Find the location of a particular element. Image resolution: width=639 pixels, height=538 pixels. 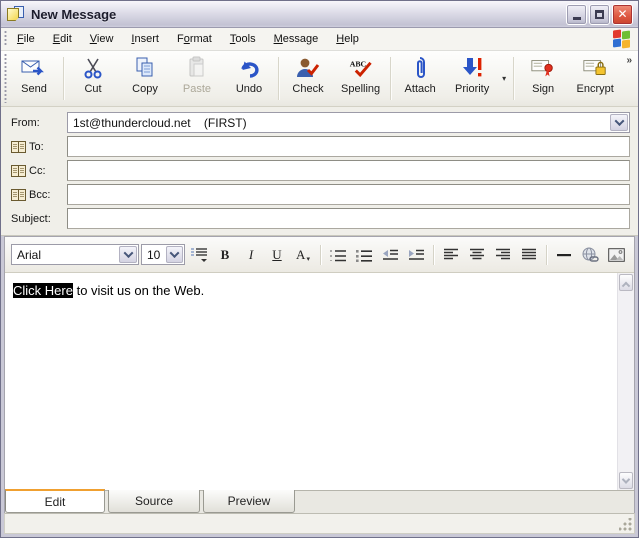

toolbar-grip is located at coordinates (4, 78).